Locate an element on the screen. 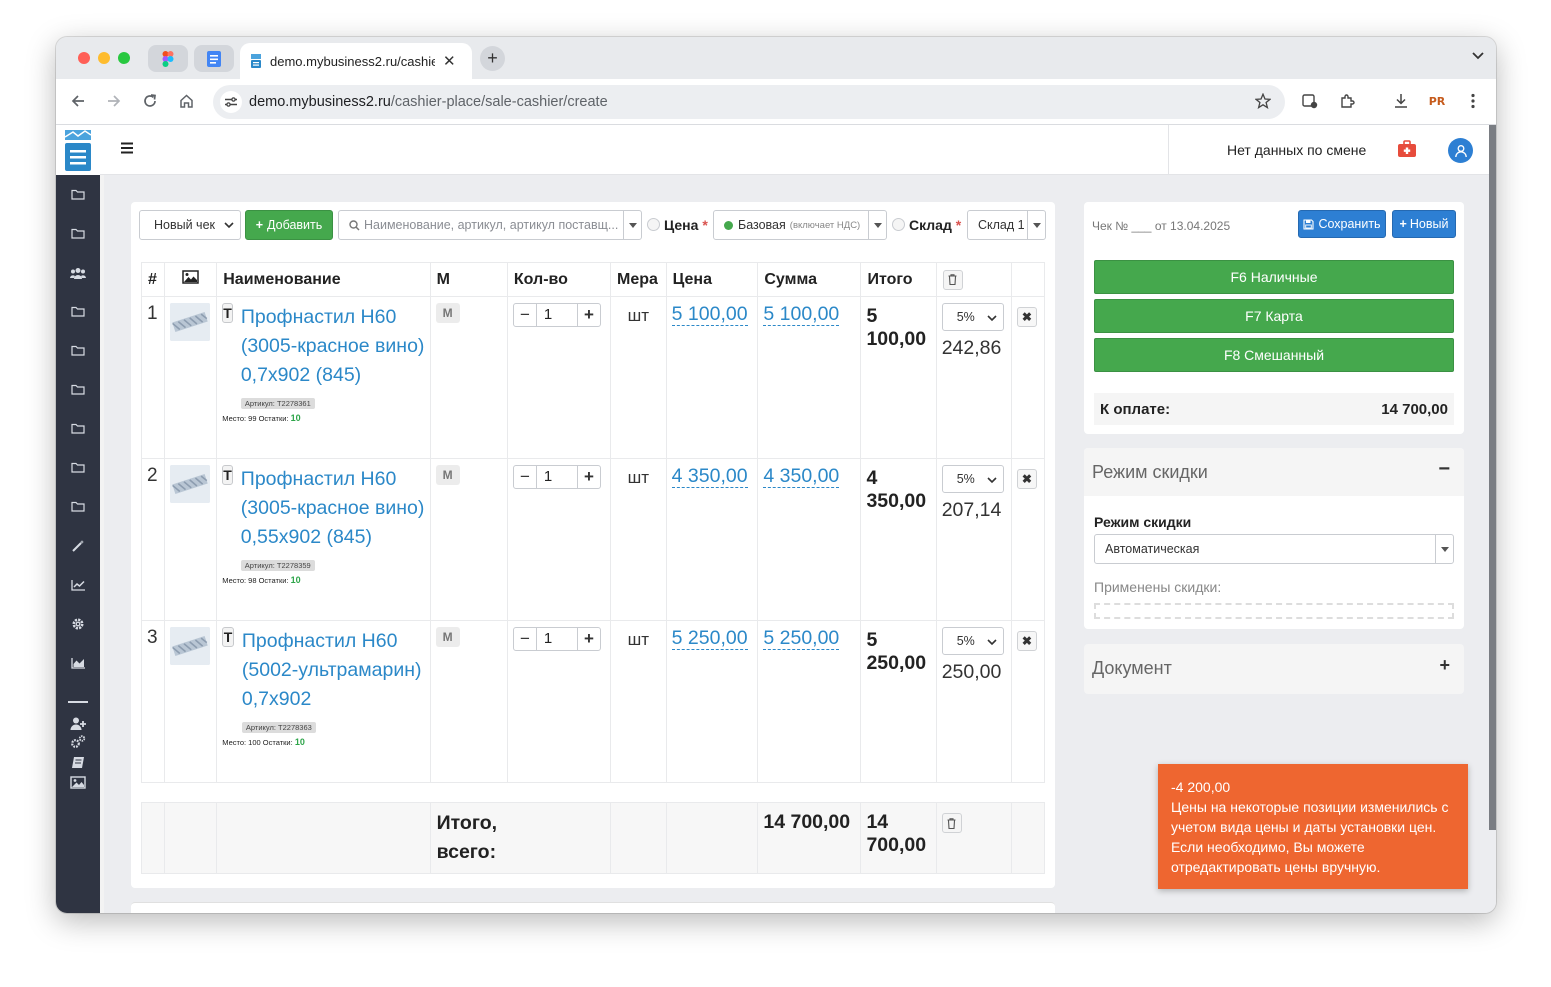 The width and height of the screenshot is (1551, 987). sidebar-magic-wand-icon is located at coordinates (78, 545).